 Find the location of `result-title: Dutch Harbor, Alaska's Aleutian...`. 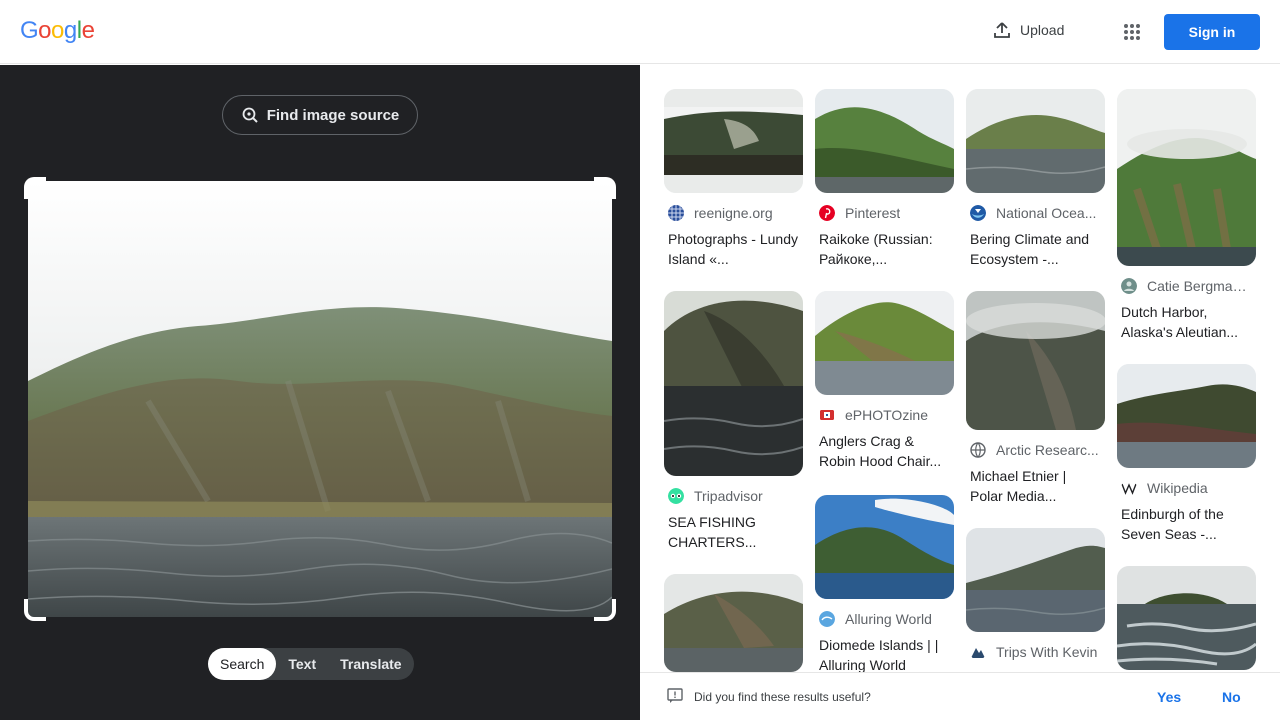

result-title: Dutch Harbor, Alaska's Aleutian... is located at coordinates (1186, 322).